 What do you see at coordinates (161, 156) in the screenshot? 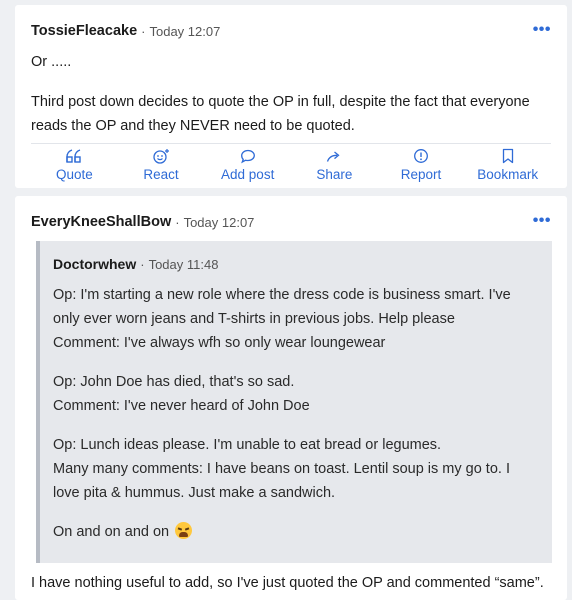
I see `react-icon` at bounding box center [161, 156].